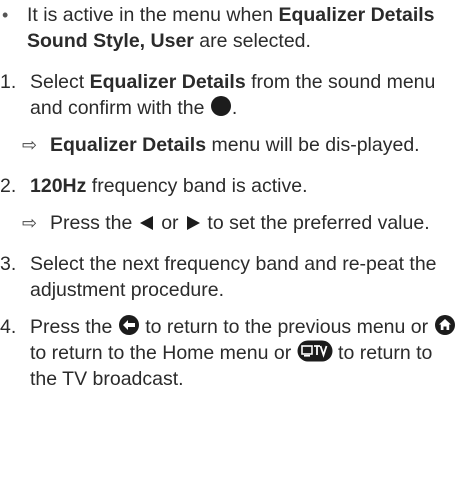 The width and height of the screenshot is (462, 488). What do you see at coordinates (8, 186) in the screenshot?
I see `step-number: 2.` at bounding box center [8, 186].